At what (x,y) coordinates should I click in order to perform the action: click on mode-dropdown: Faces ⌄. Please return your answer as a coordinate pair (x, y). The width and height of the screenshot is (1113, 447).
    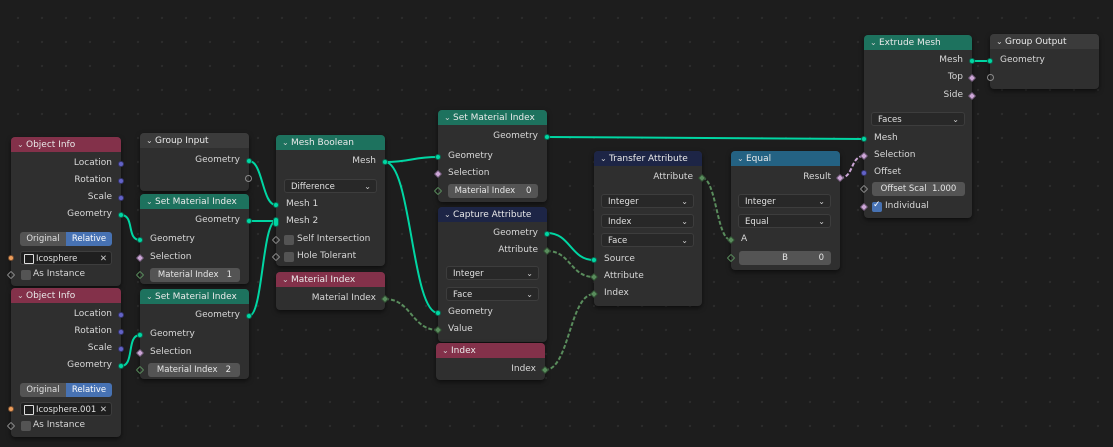
    Looking at the image, I should click on (918, 119).